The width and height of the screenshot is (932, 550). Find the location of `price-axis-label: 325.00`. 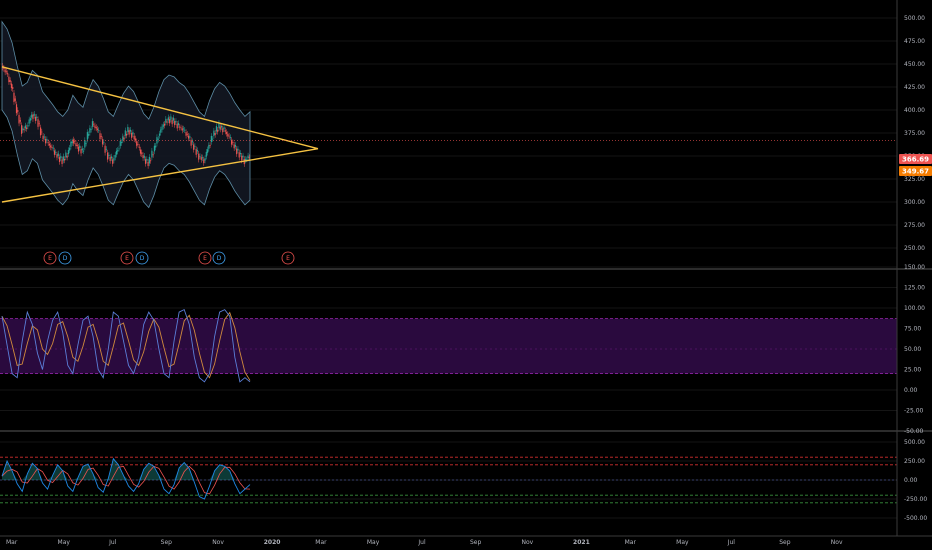

price-axis-label: 325.00 is located at coordinates (914, 179).